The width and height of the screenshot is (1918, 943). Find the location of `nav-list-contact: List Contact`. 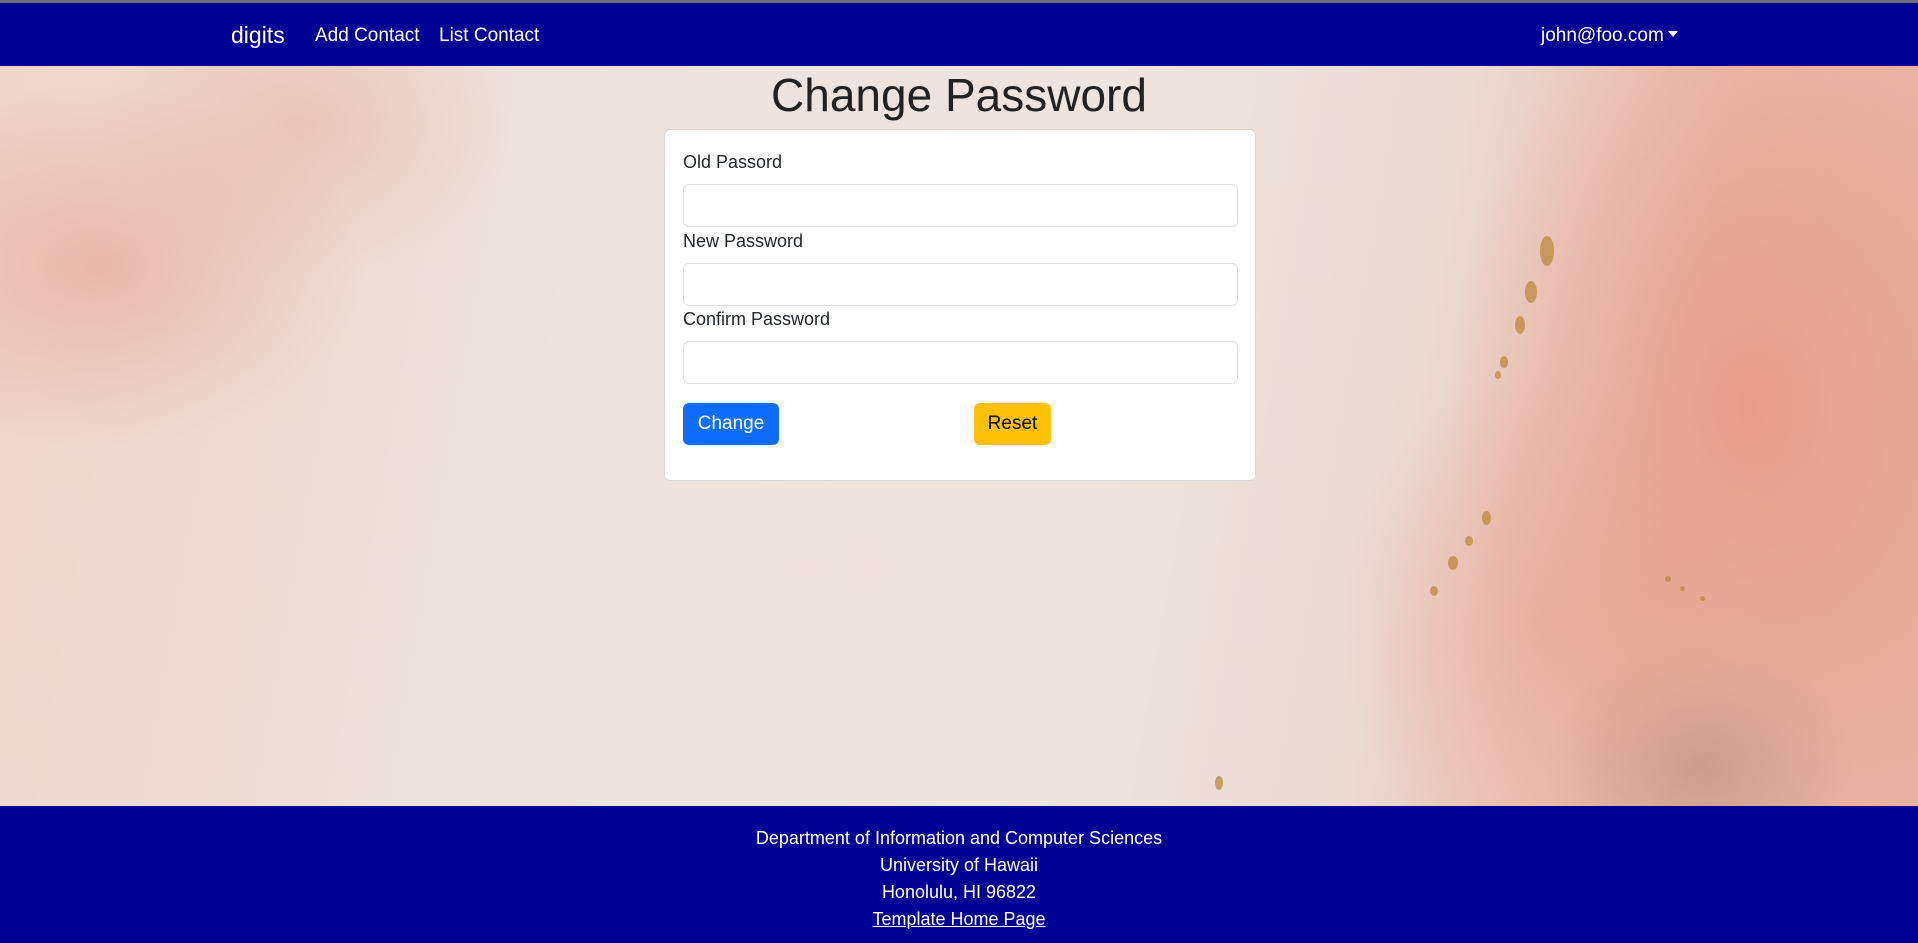

nav-list-contact: List Contact is located at coordinates (489, 36).